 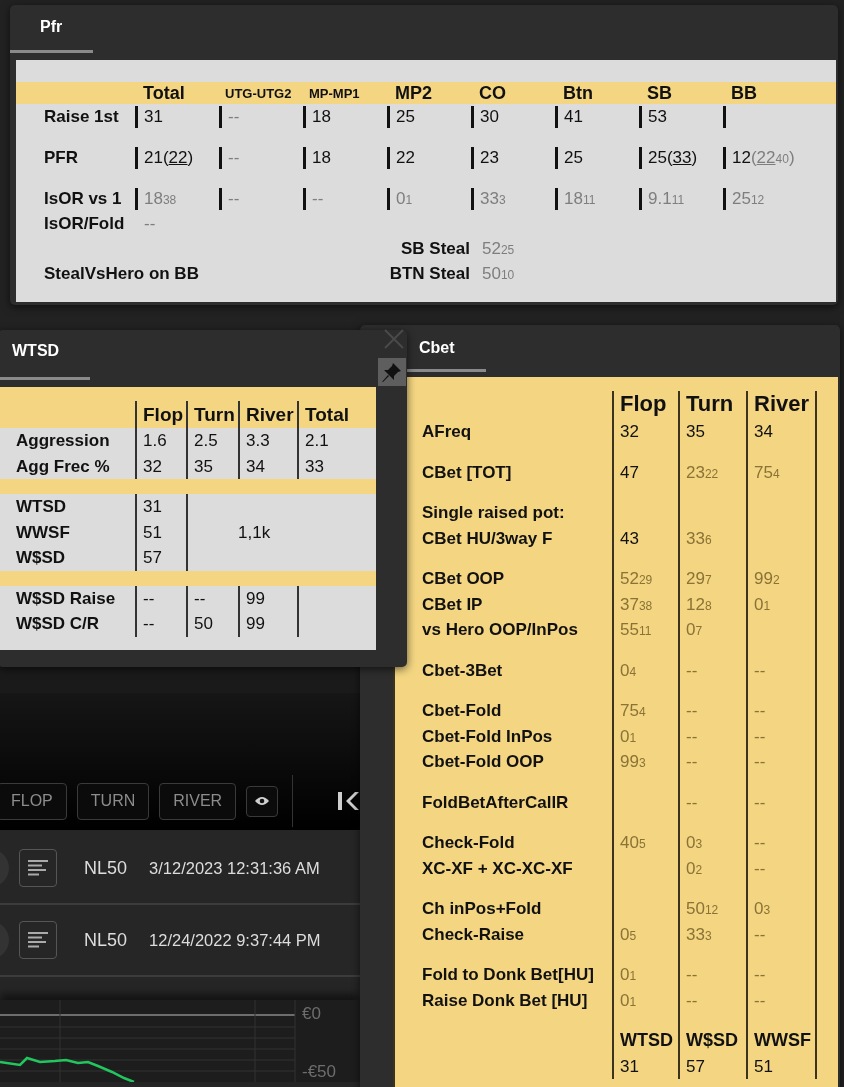 I want to click on column-header: Flop, so click(x=643, y=403).